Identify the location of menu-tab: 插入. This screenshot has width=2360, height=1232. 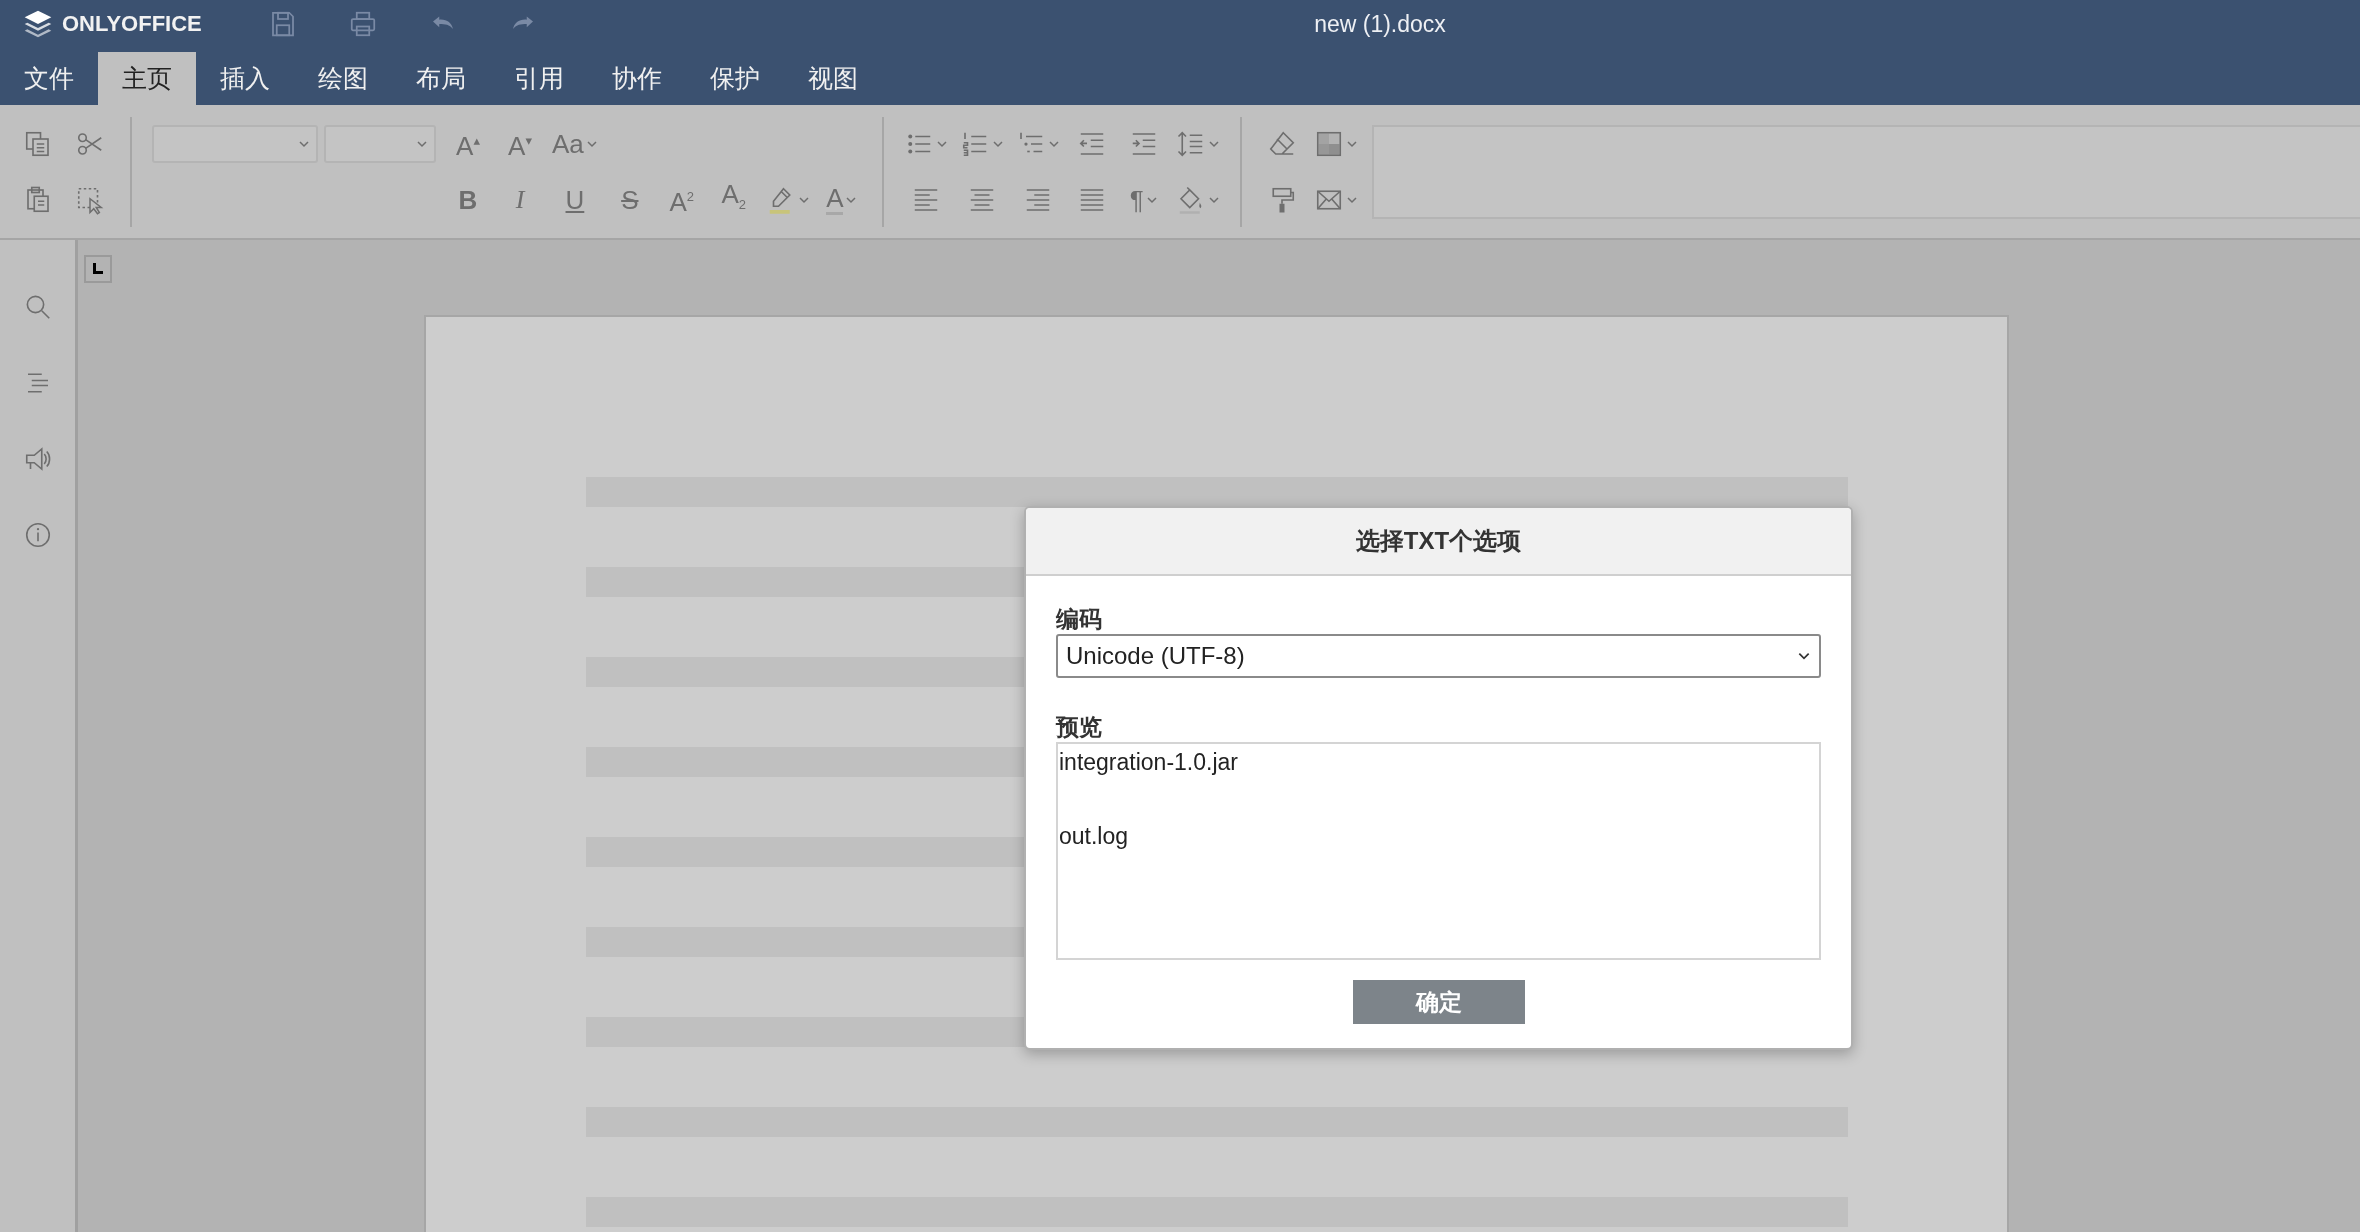
(245, 78).